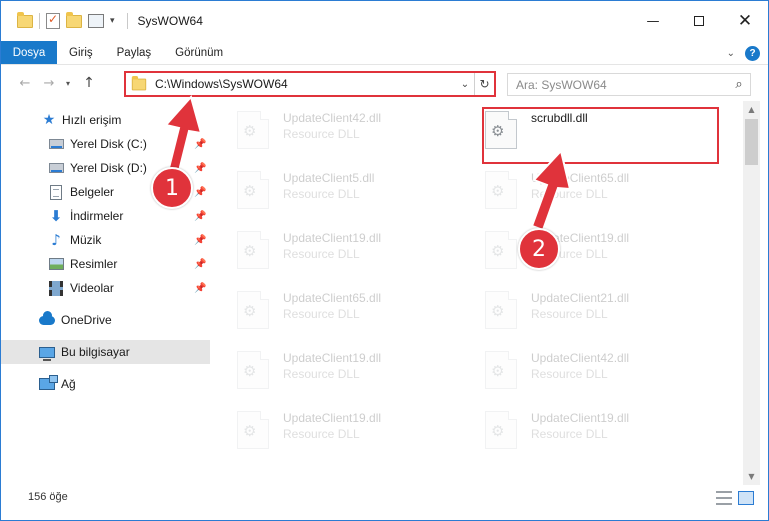  Describe the element at coordinates (465, 84) in the screenshot. I see `address-dropdown-chevron-icon: ⌄` at that location.